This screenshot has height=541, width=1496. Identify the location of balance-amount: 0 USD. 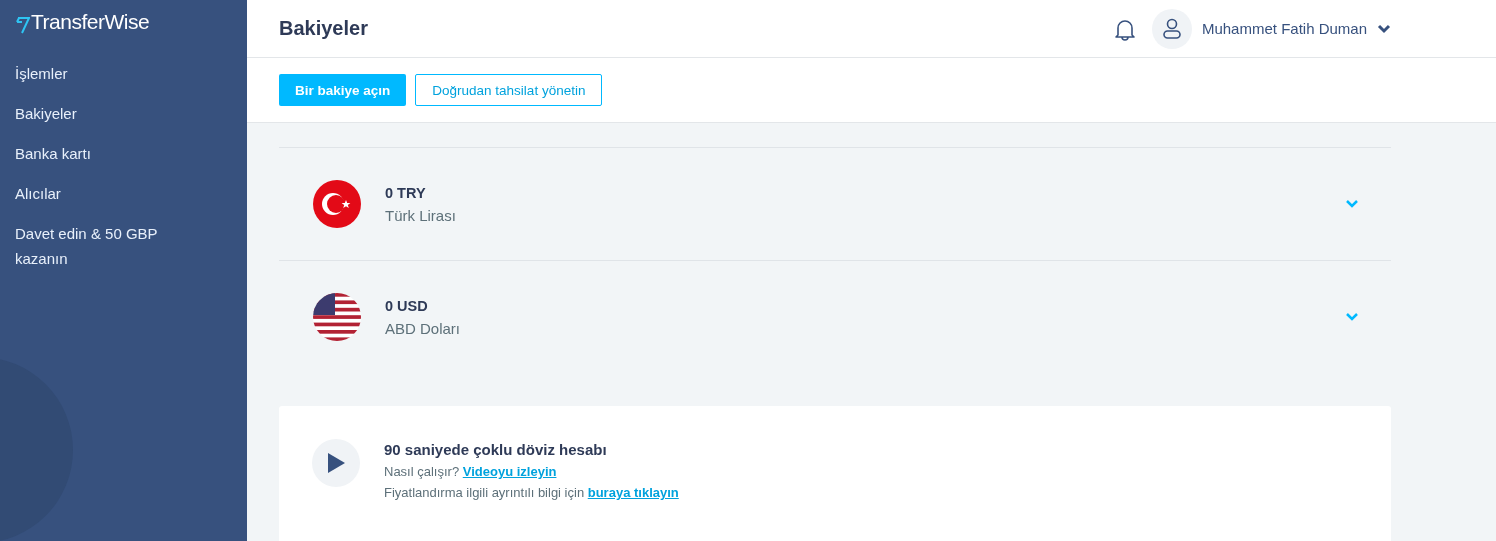
(407, 305).